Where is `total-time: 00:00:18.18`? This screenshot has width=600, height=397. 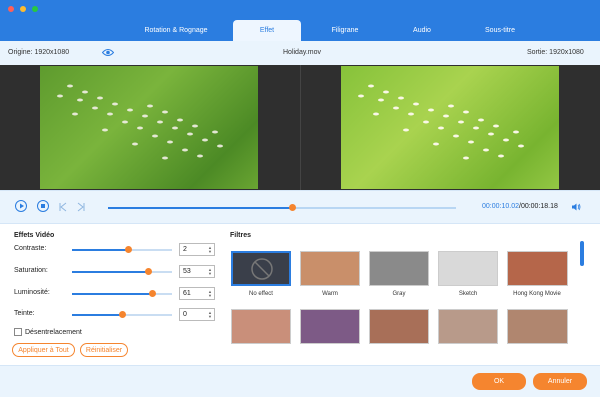
total-time: 00:00:18.18 is located at coordinates (539, 206).